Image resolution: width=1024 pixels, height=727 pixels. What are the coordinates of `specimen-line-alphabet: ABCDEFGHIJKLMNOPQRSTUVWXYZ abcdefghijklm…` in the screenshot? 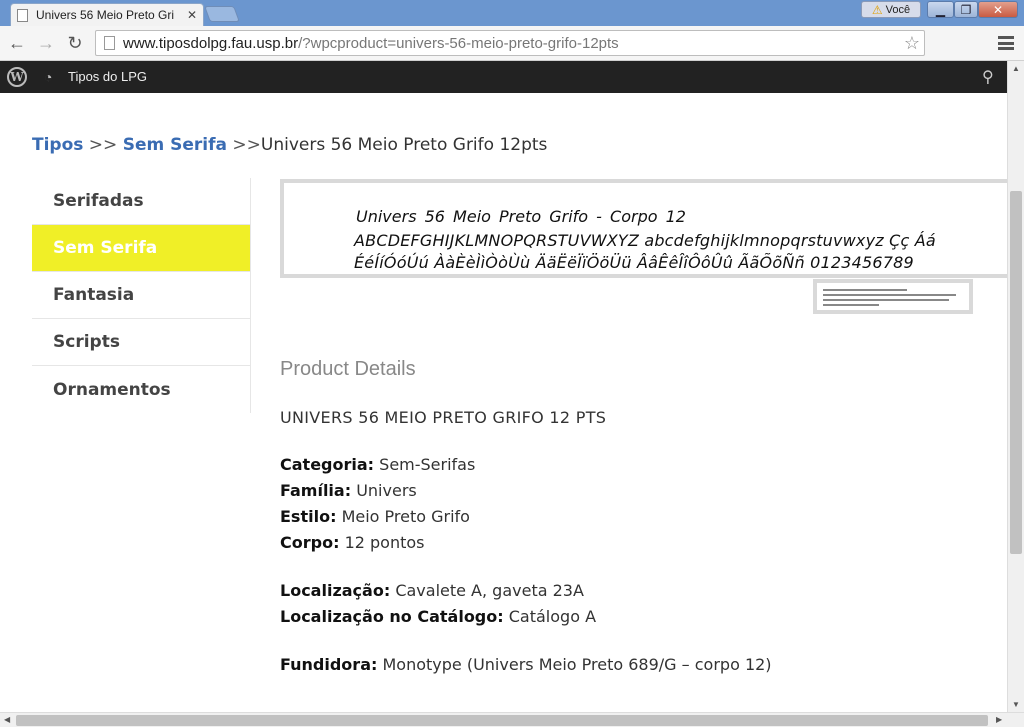 It's located at (645, 240).